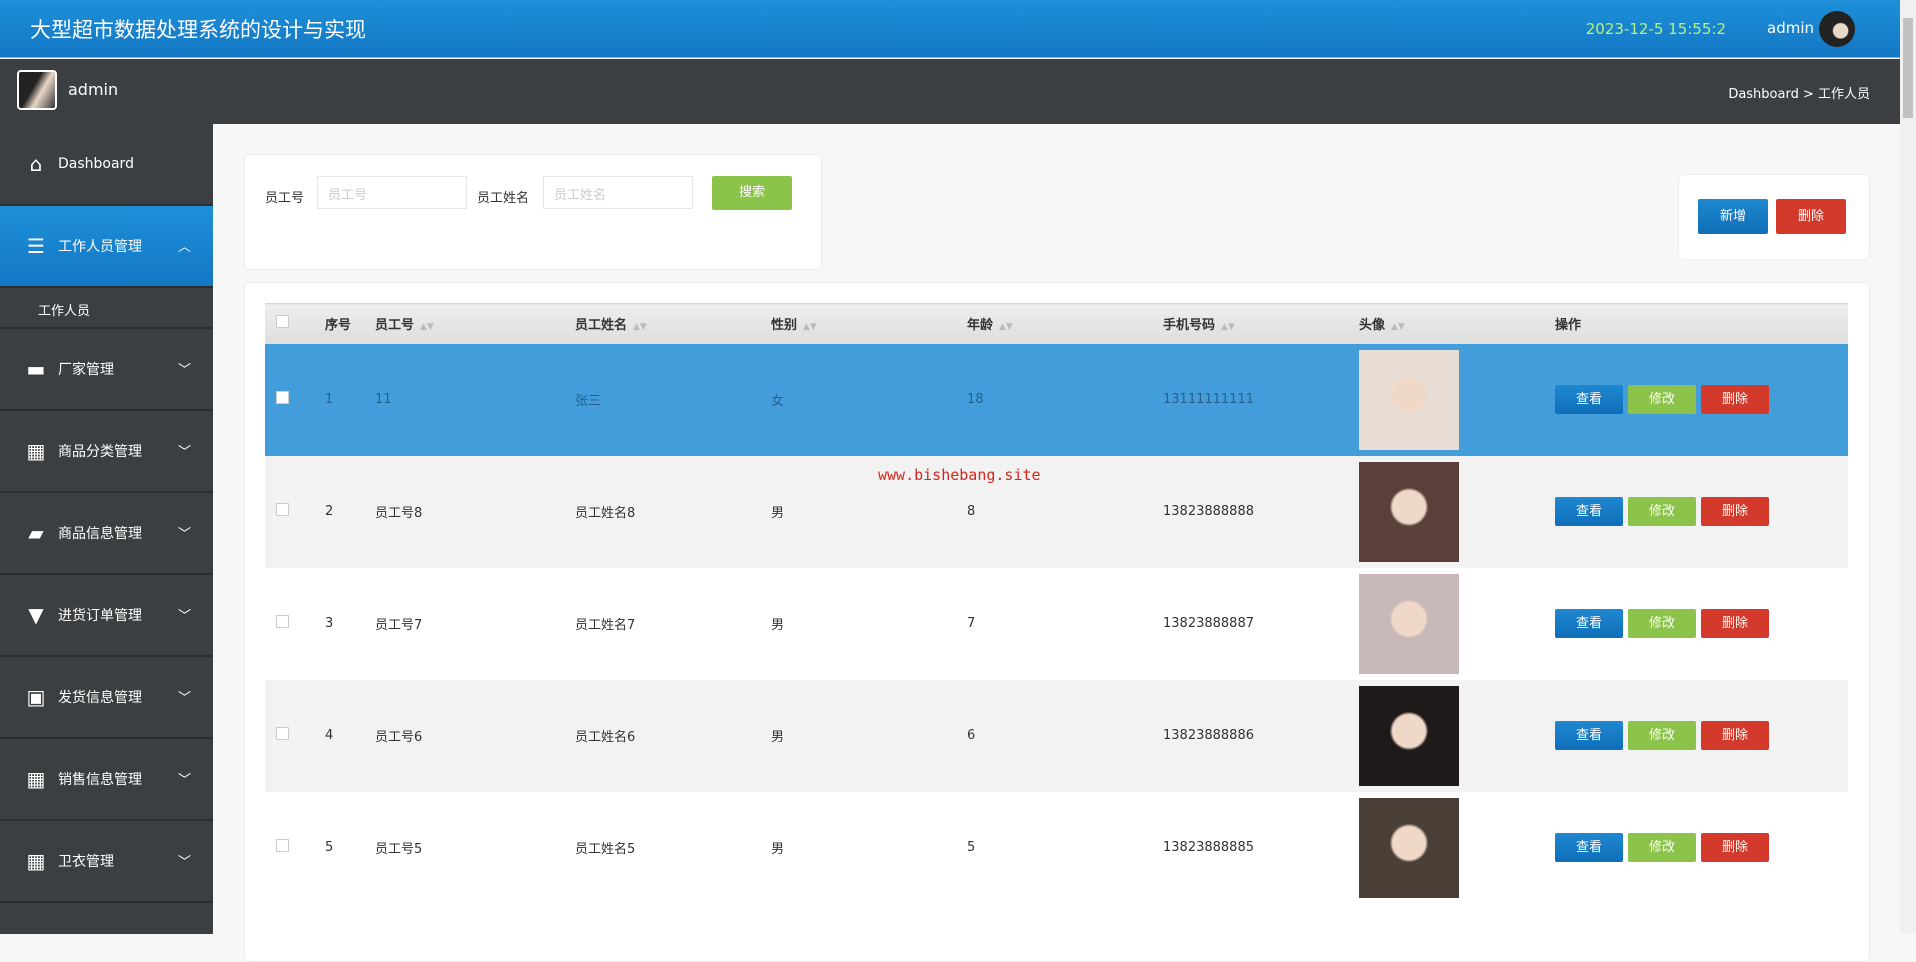  Describe the element at coordinates (1056, 511) in the screenshot. I see `table-row: 2 员工号8 员工姓名8 男 8 13823888888 查看 修改 删除` at that location.